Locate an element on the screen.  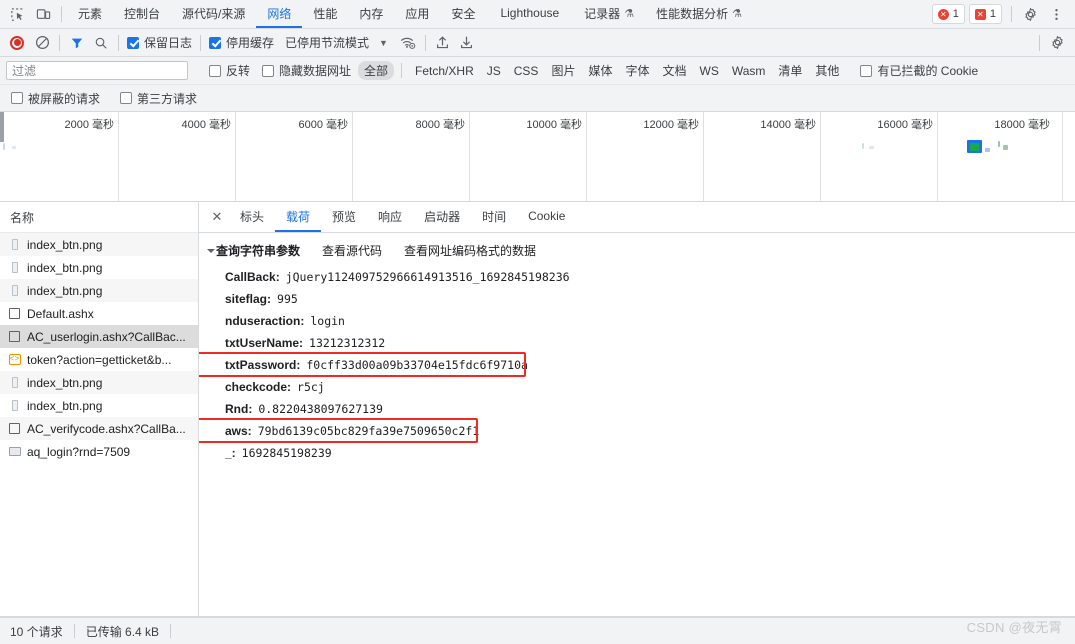
tab-payload: 载荷 is located at coordinates (298, 217).